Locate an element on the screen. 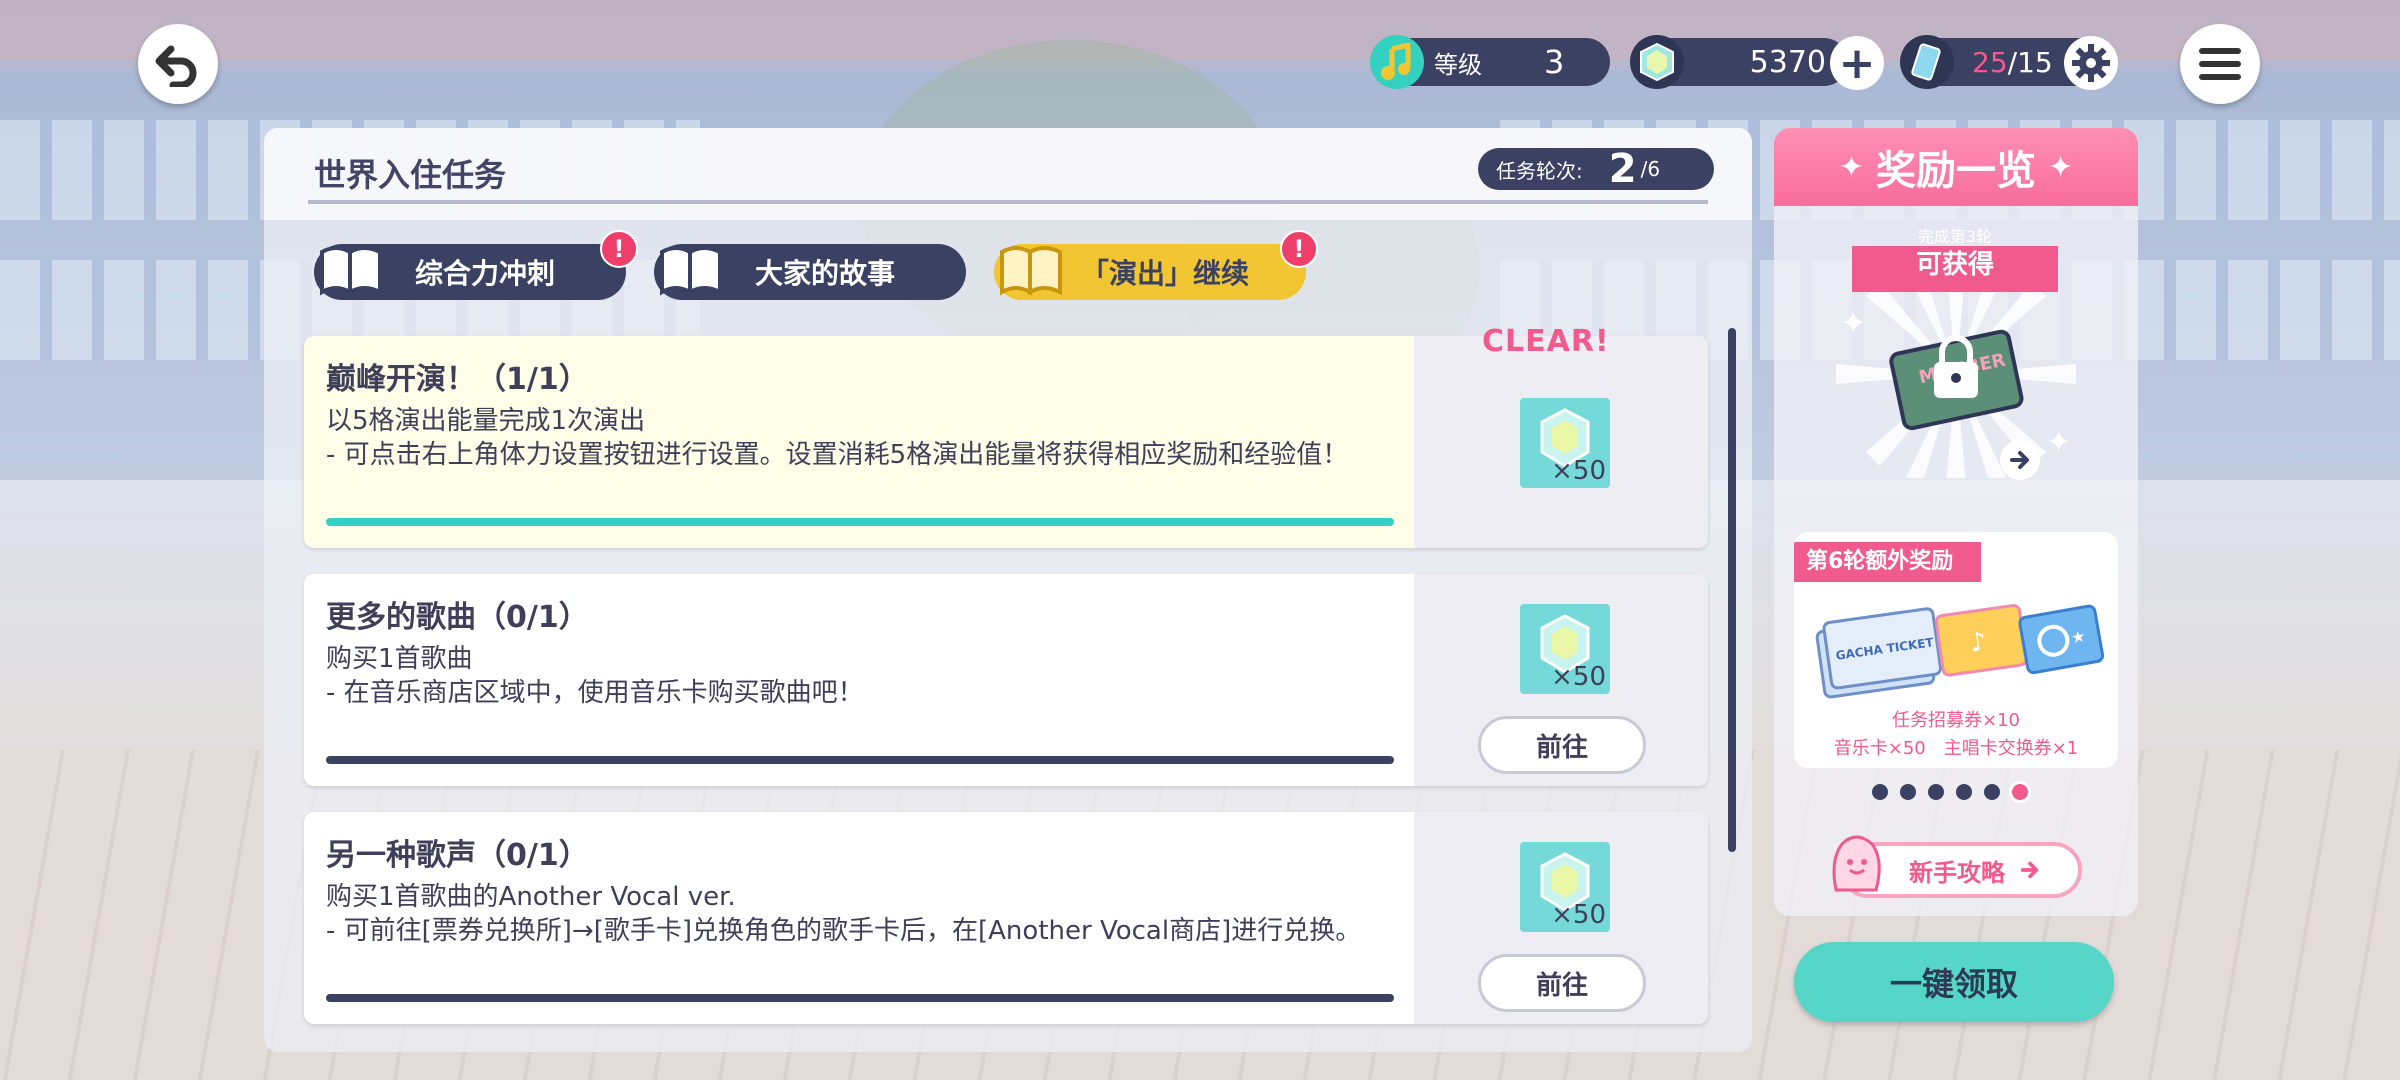 The height and width of the screenshot is (1080, 2400). ribbon-line2: 可获得 is located at coordinates (1954, 265).